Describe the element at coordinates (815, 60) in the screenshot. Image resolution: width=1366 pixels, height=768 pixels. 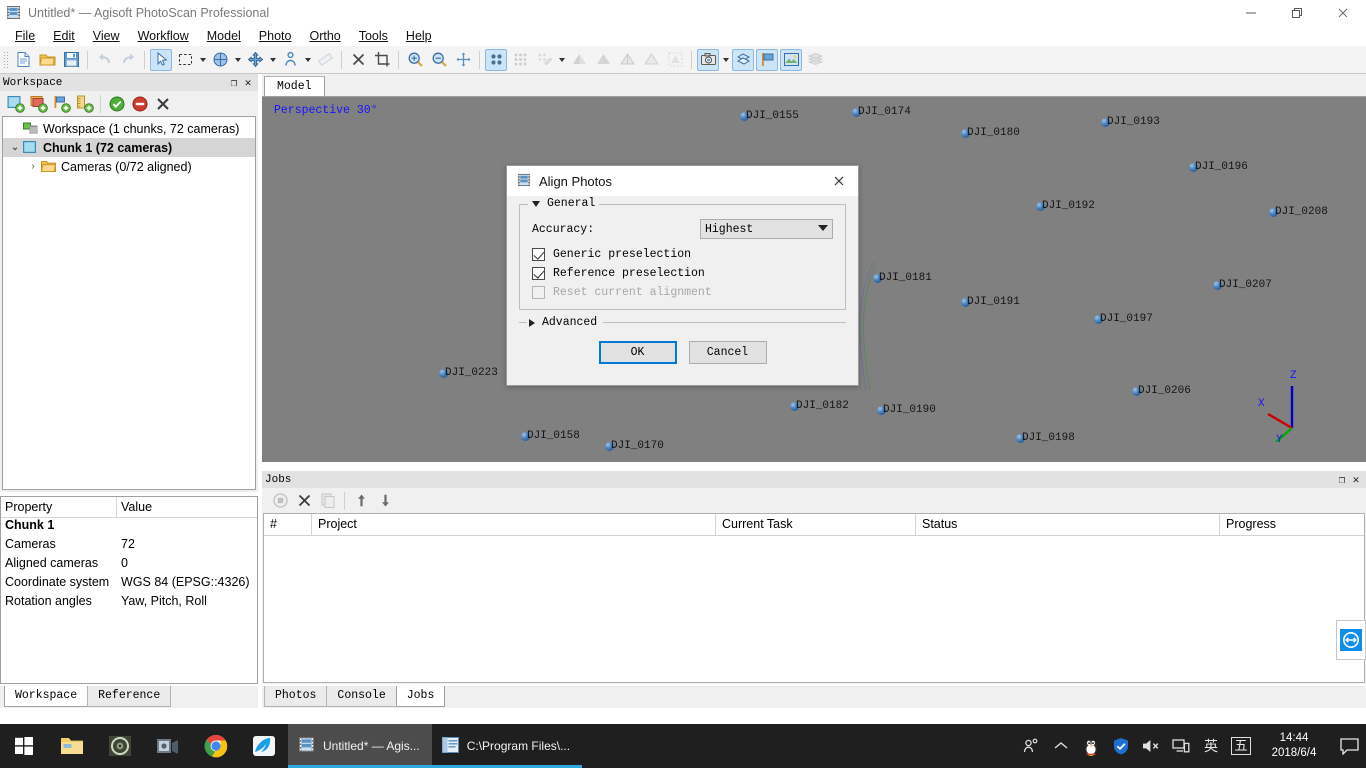
I see `tiled-model-icon` at that location.